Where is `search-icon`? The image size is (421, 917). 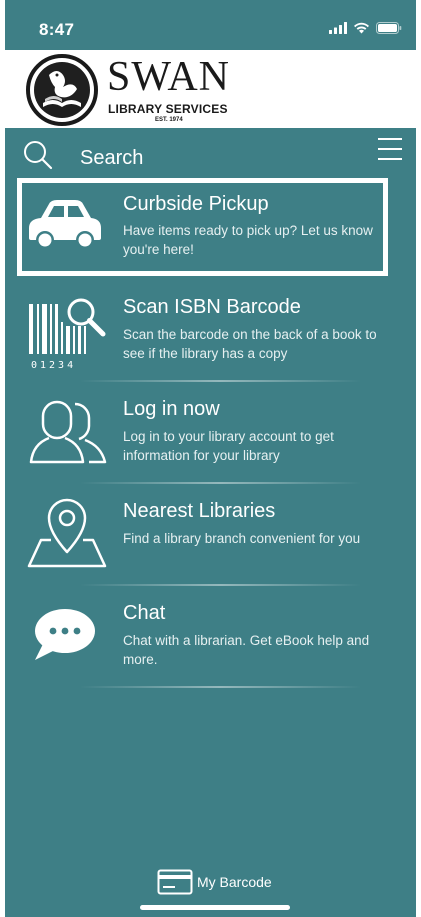
search-icon is located at coordinates (38, 155).